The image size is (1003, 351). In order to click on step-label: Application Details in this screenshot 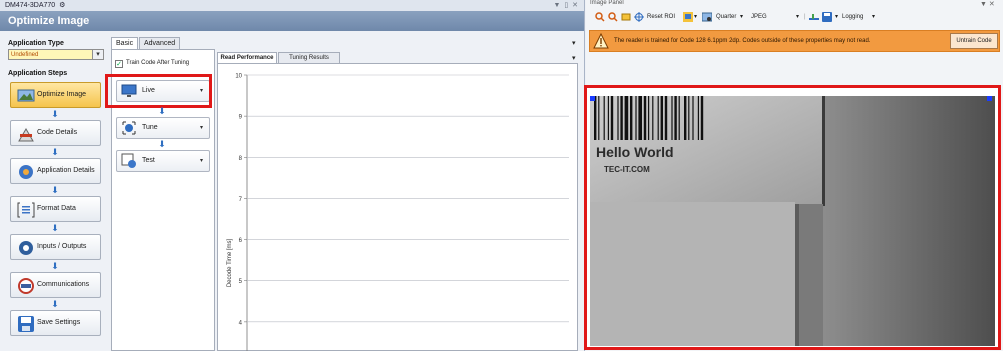, I will do `click(66, 170)`.